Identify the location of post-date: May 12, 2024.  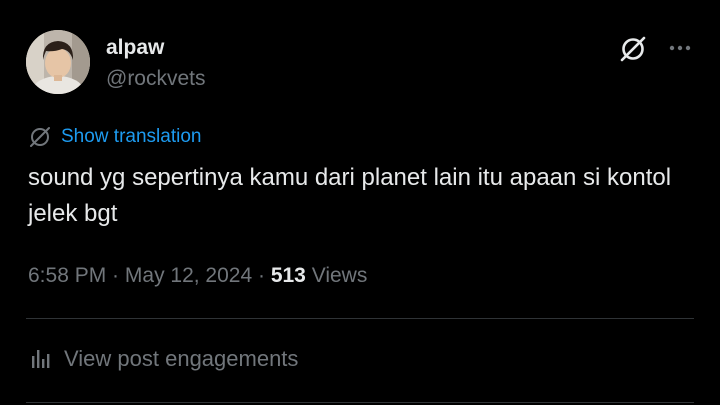
(188, 276).